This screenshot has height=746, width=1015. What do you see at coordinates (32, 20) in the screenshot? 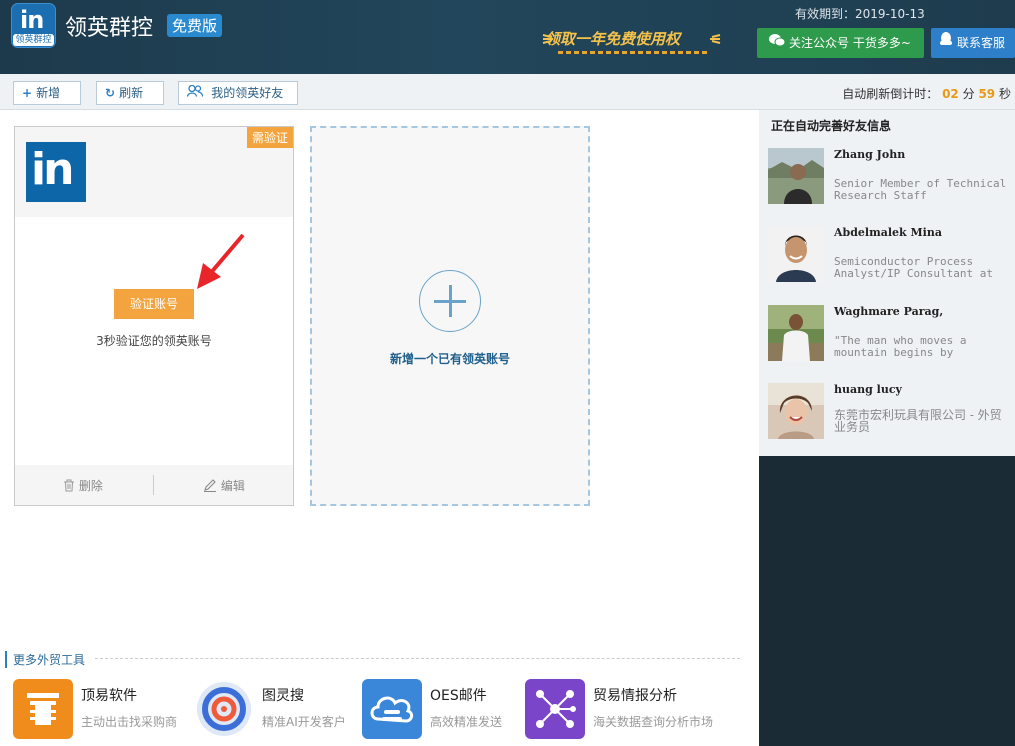
I see `logo-text: in` at bounding box center [32, 20].